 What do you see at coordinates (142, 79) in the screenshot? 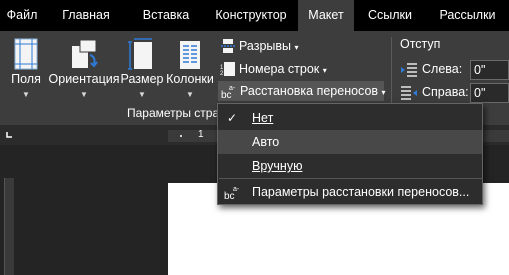
I see `size-label: Размер` at bounding box center [142, 79].